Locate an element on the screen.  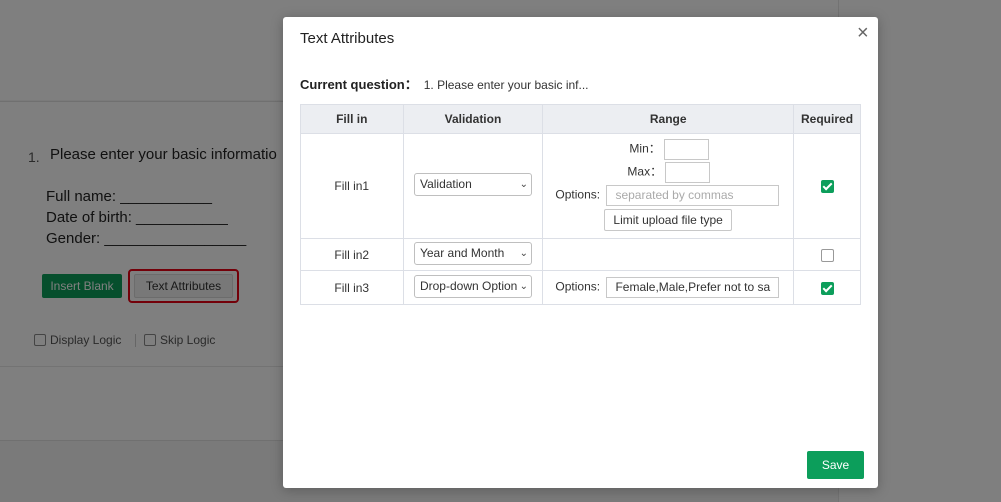
range-cell: Options: Female,Male,Prefer not to sa is located at coordinates (668, 287).